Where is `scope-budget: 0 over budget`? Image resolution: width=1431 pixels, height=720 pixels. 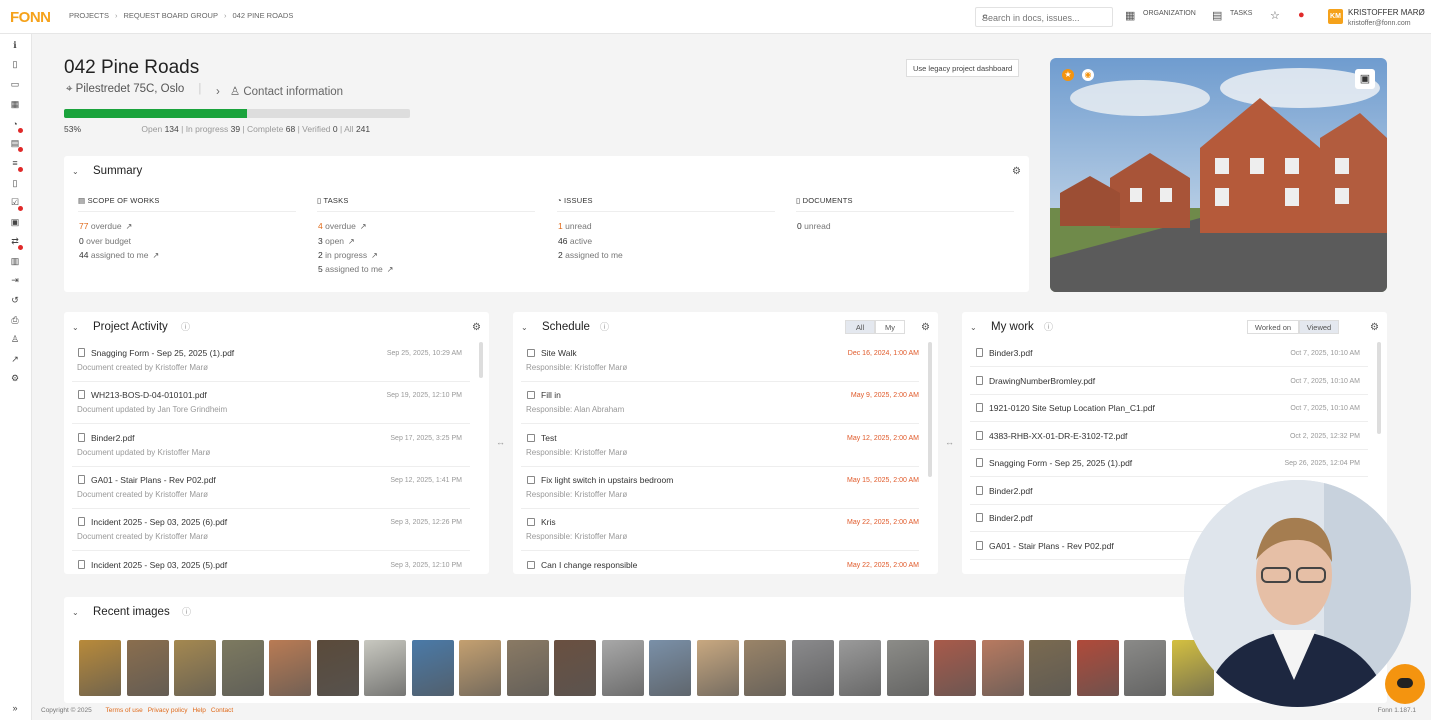 scope-budget: 0 over budget is located at coordinates (105, 241).